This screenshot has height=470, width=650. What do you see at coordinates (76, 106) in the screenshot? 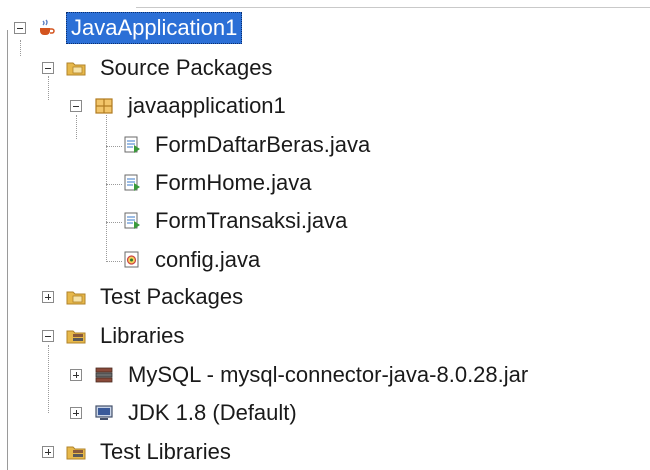
I see `package-collapse-toggle` at bounding box center [76, 106].